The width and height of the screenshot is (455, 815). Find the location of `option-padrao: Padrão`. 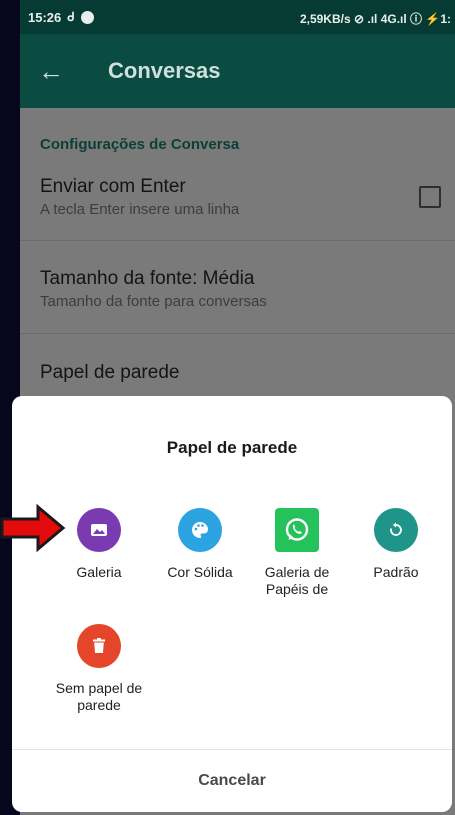

option-padrao: Padrão is located at coordinates (396, 544).